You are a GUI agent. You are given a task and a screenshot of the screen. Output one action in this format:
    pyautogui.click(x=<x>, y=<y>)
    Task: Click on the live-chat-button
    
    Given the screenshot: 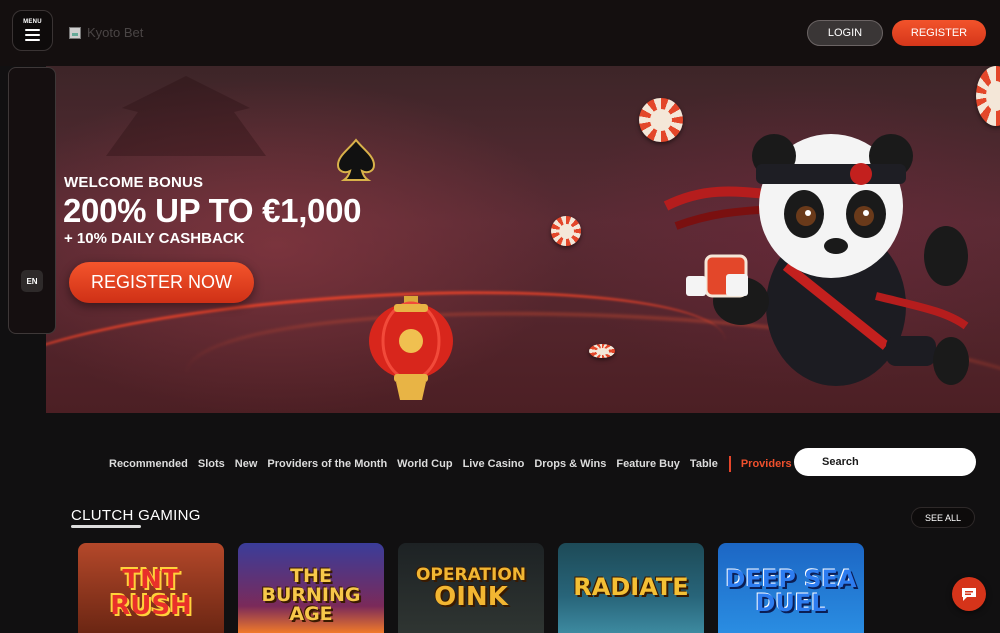 What is the action you would take?
    pyautogui.click(x=969, y=594)
    